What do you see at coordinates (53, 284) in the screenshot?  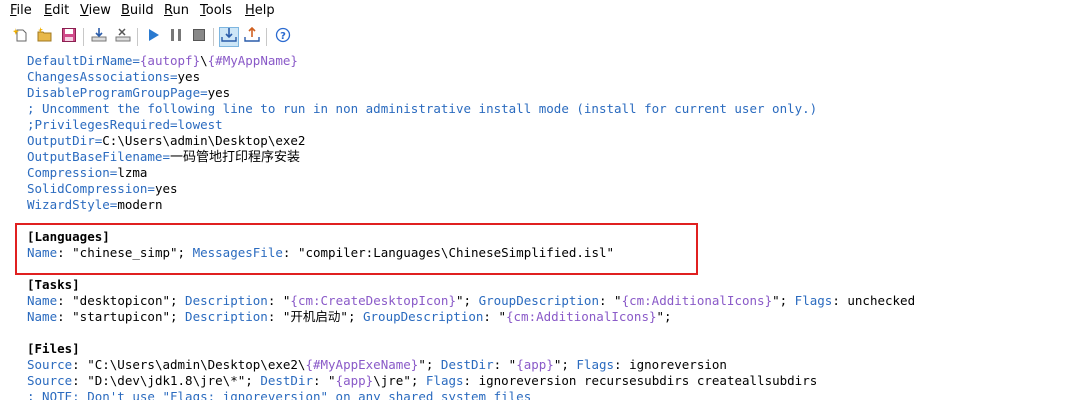 I see `section-header-tasks: [Tasks]` at bounding box center [53, 284].